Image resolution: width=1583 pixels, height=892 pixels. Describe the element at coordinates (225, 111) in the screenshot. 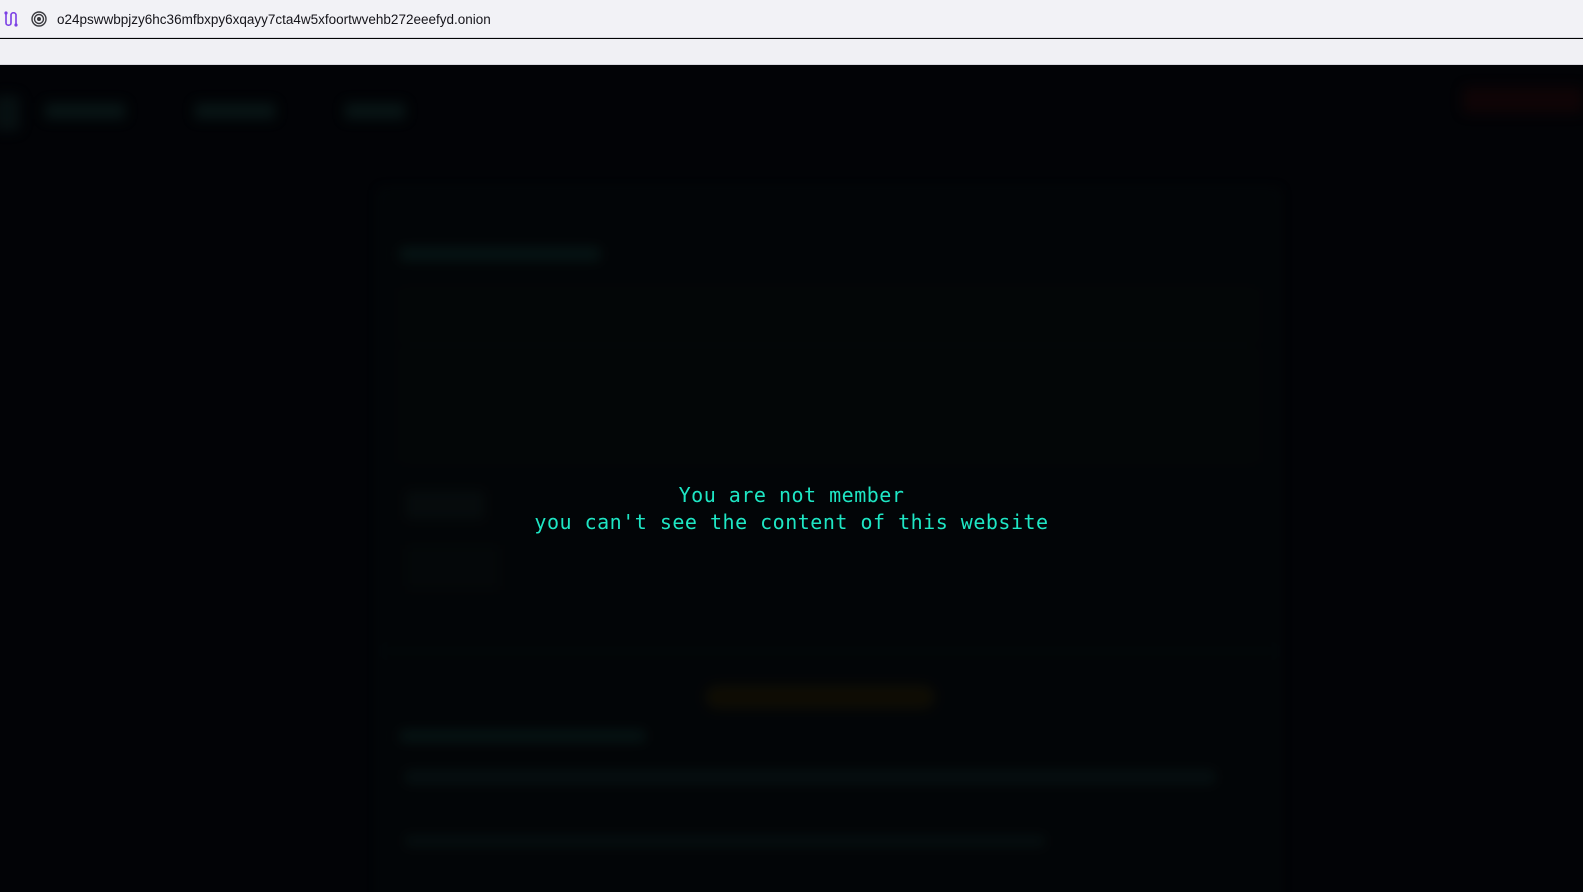

I see `blurred-nav` at that location.